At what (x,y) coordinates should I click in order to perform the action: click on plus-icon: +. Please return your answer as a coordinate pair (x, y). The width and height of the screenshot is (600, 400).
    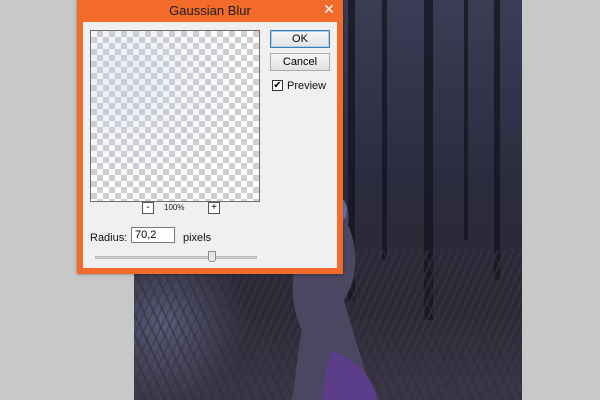
    Looking at the image, I should click on (214, 208).